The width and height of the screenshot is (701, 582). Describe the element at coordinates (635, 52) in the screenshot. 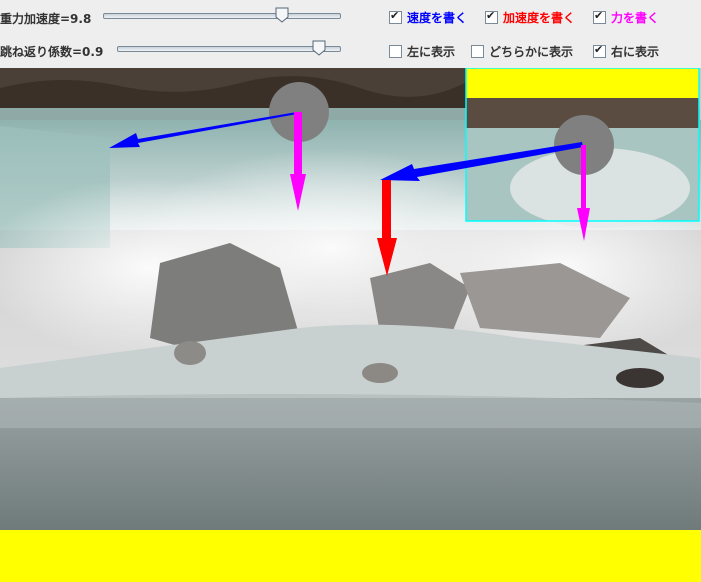

I see `checkbox-show-right-label: 右に表示` at that location.